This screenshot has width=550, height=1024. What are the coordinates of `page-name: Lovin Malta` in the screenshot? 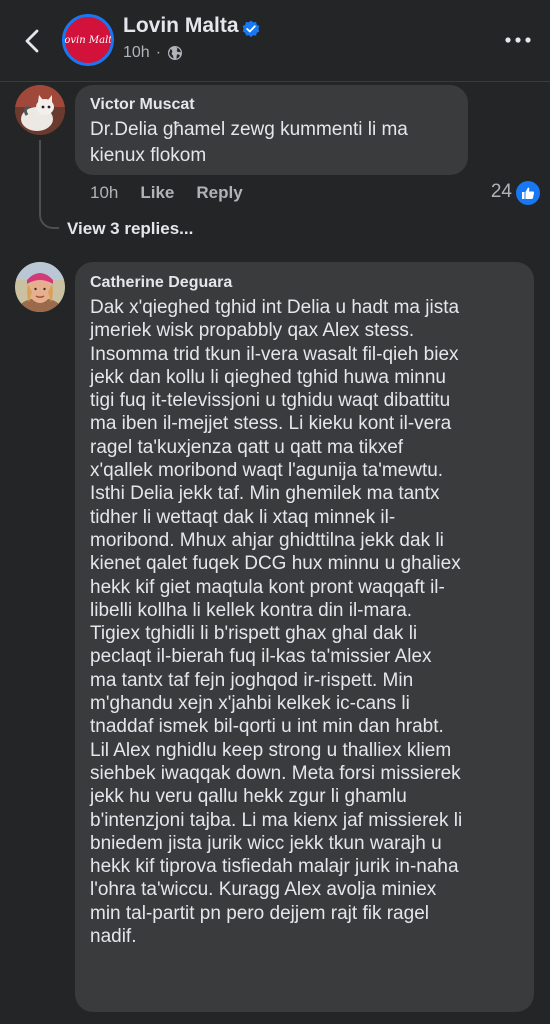 It's located at (181, 26).